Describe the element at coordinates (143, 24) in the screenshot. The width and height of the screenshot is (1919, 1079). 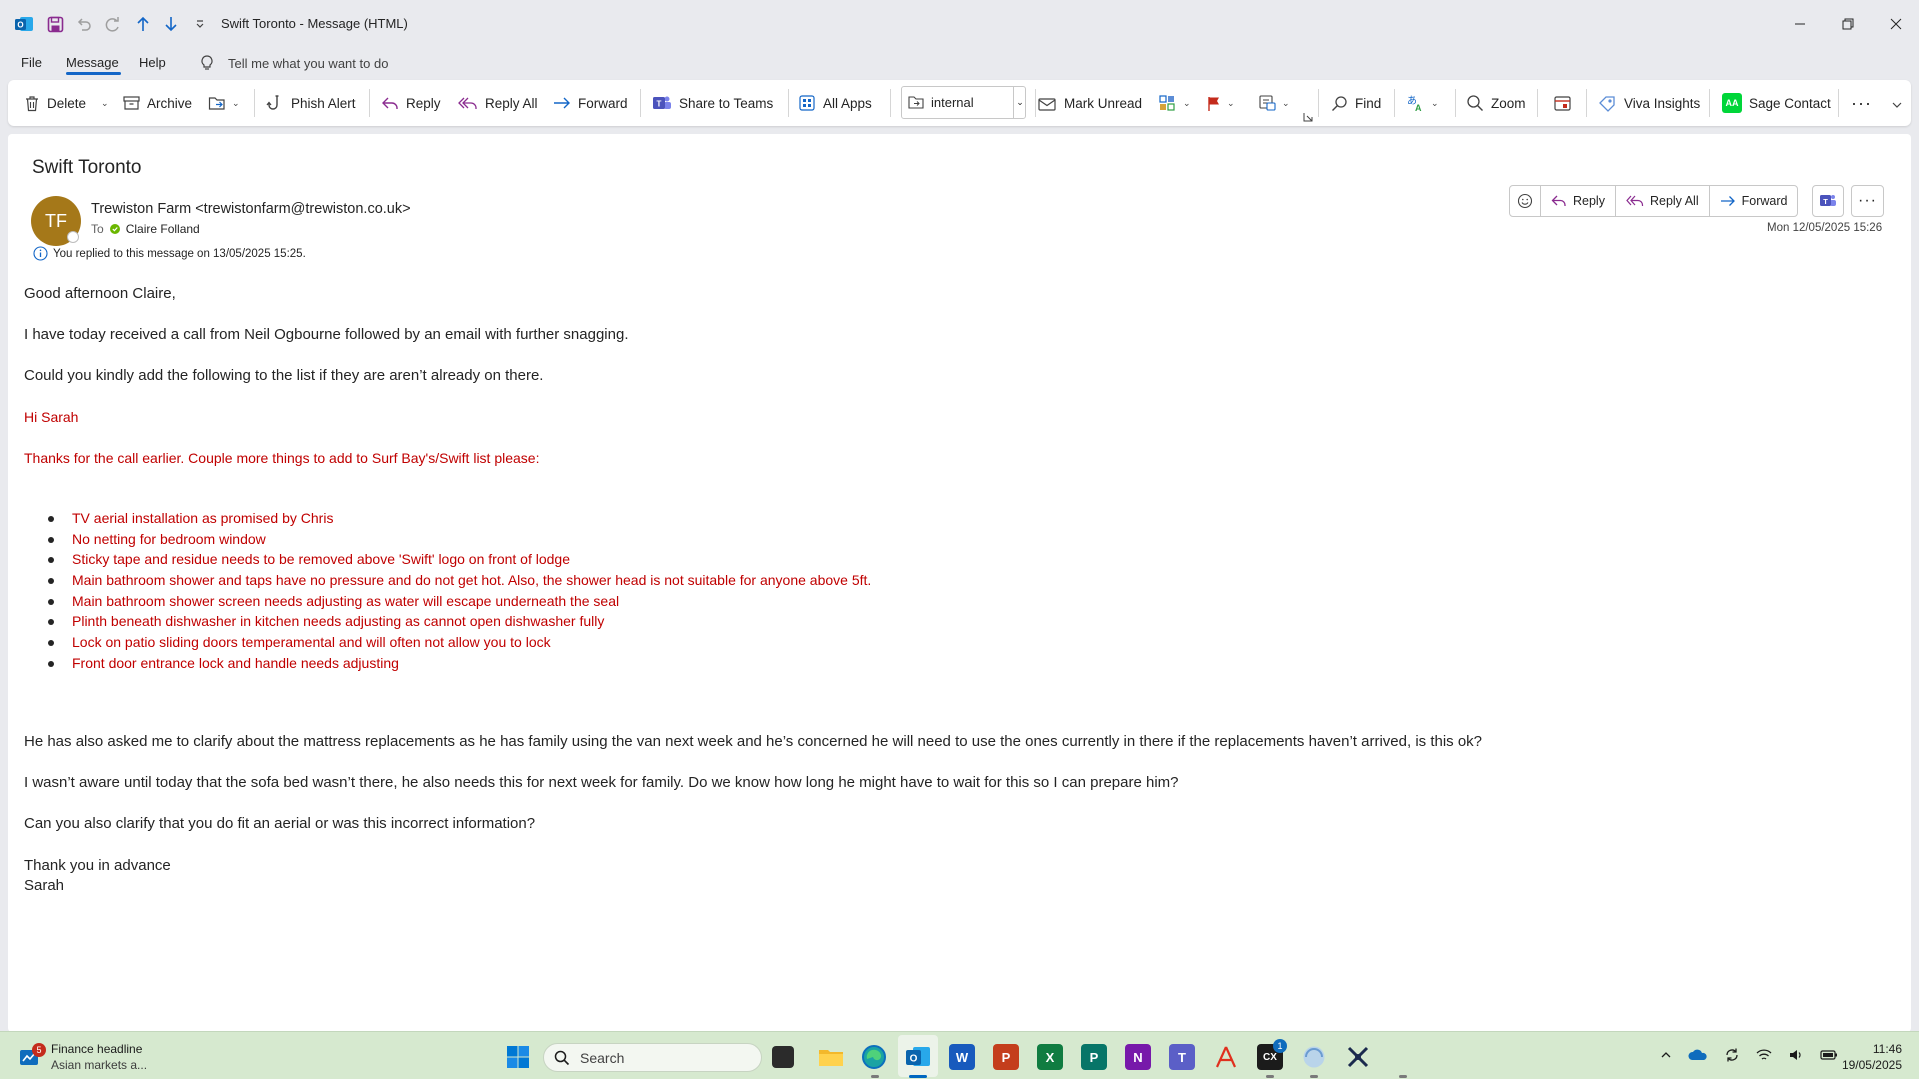
I see `previous-item-icon` at that location.